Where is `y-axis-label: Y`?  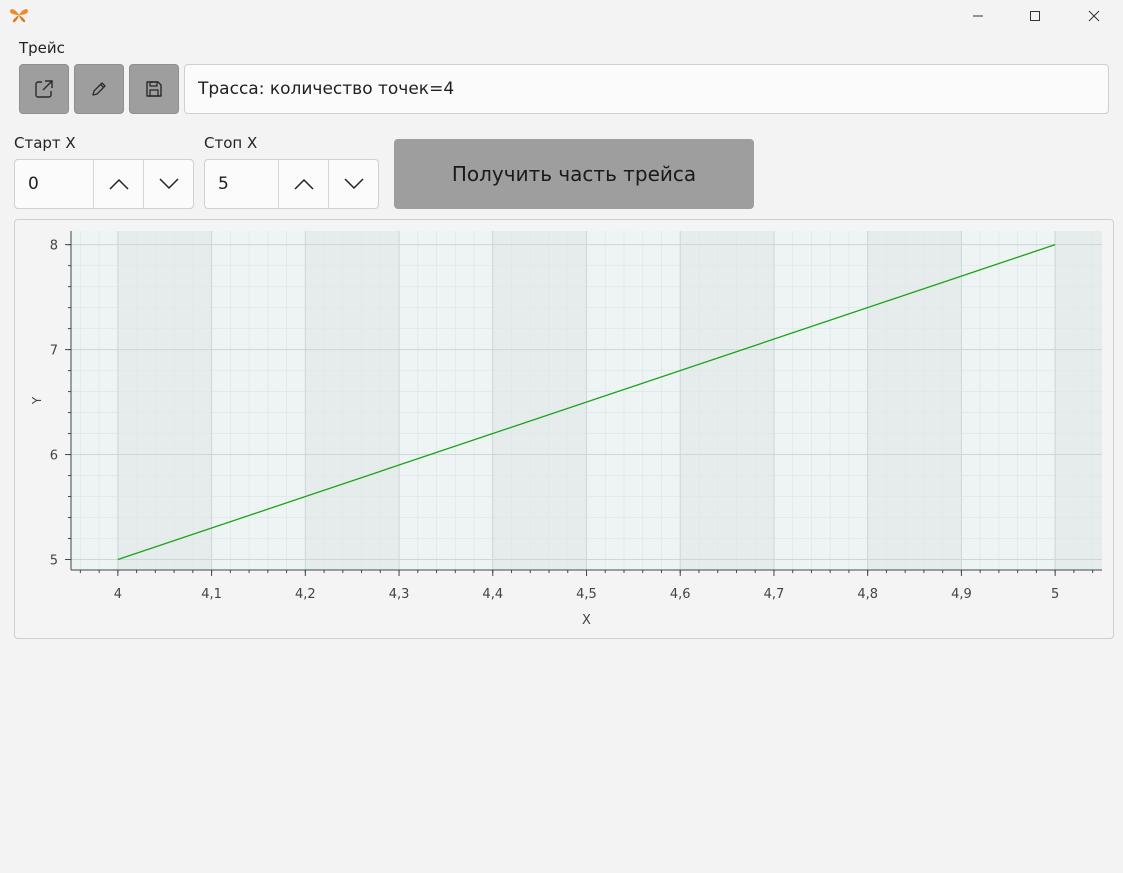
y-axis-label: Y is located at coordinates (37, 400).